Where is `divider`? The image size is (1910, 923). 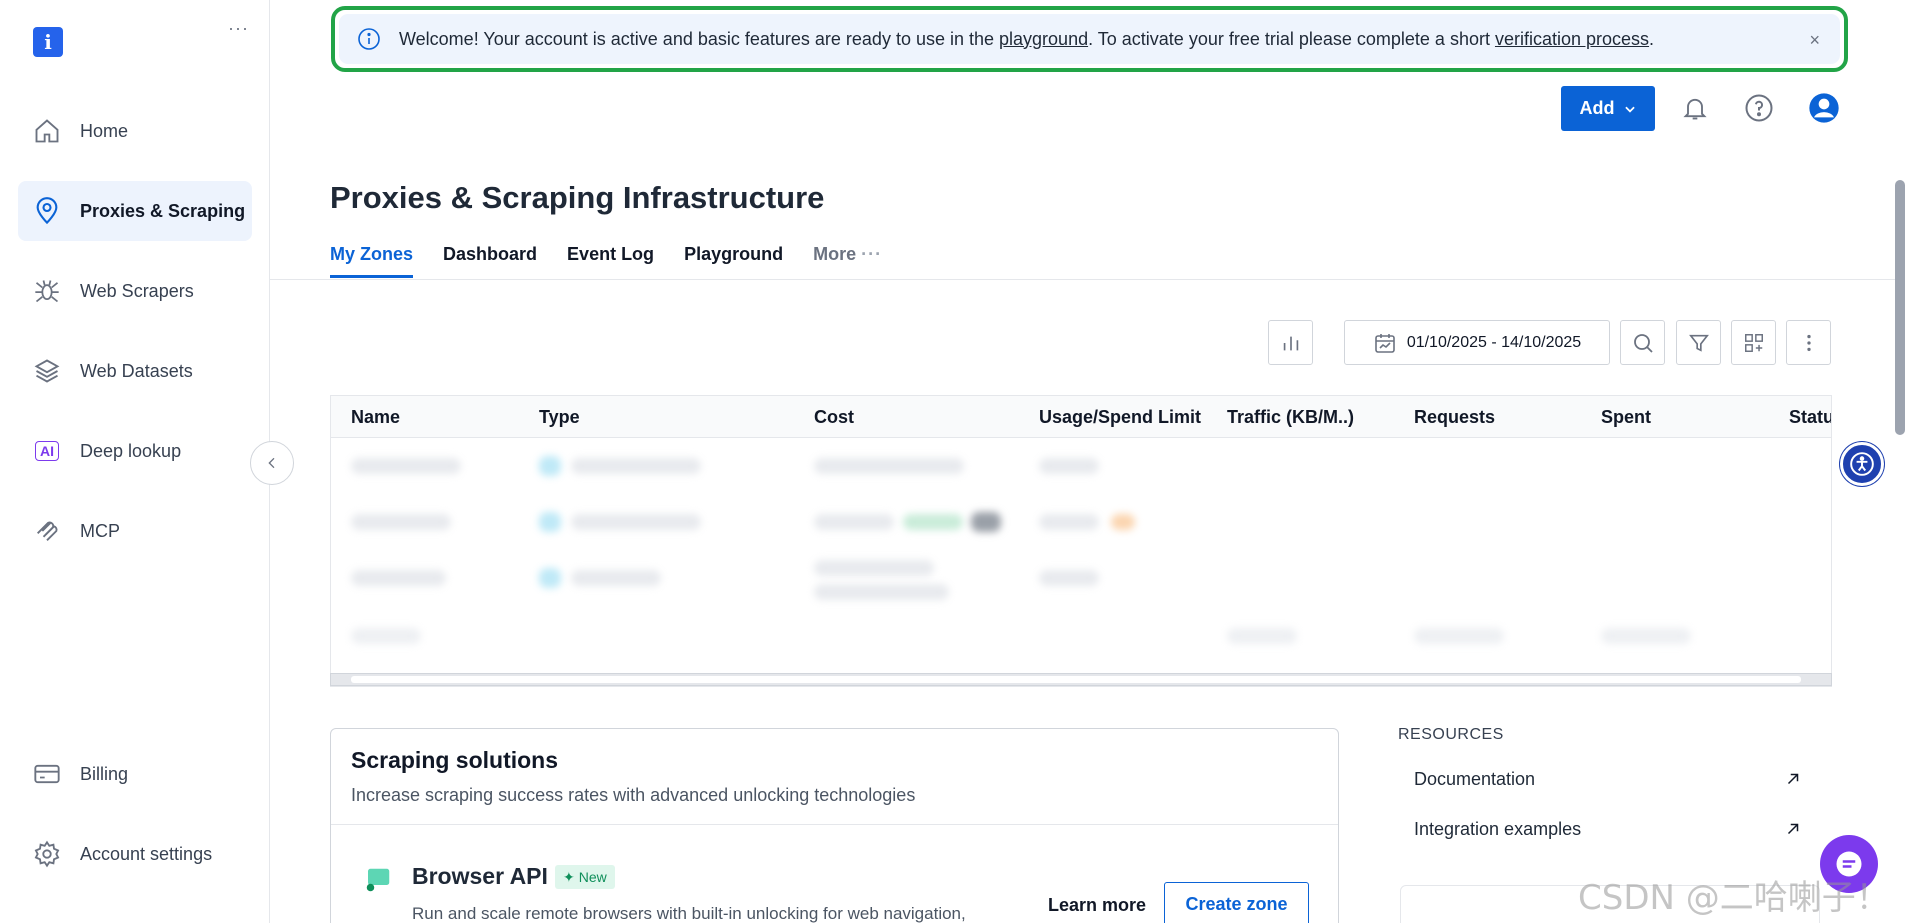
divider is located at coordinates (834, 824).